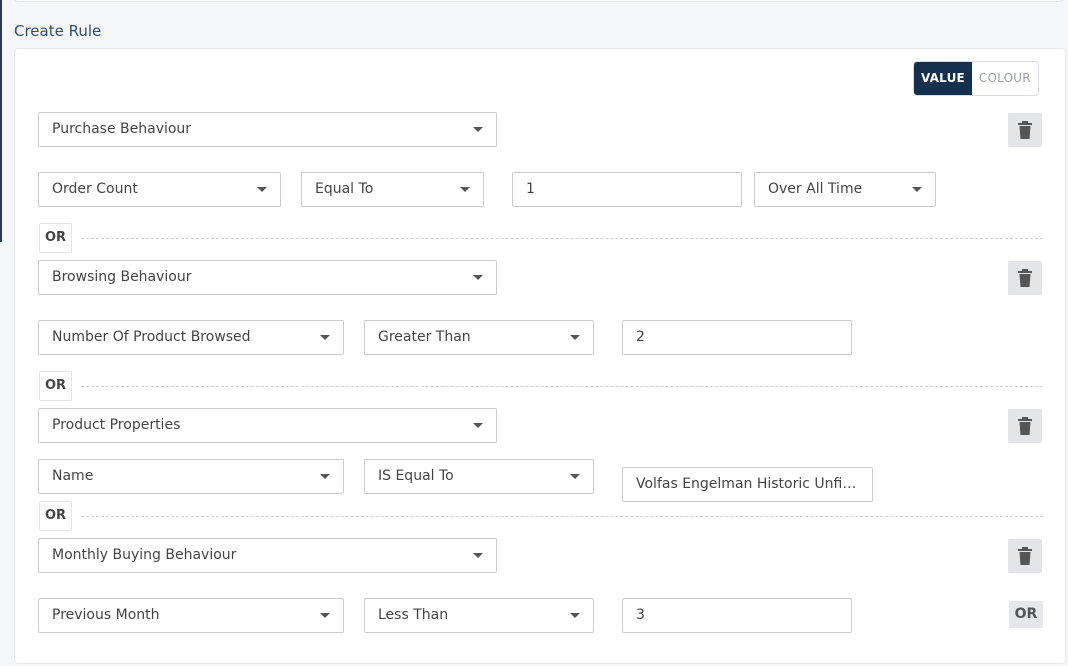 This screenshot has height=666, width=1068. What do you see at coordinates (1026, 614) in the screenshot?
I see `add-or-rule-button: OR` at bounding box center [1026, 614].